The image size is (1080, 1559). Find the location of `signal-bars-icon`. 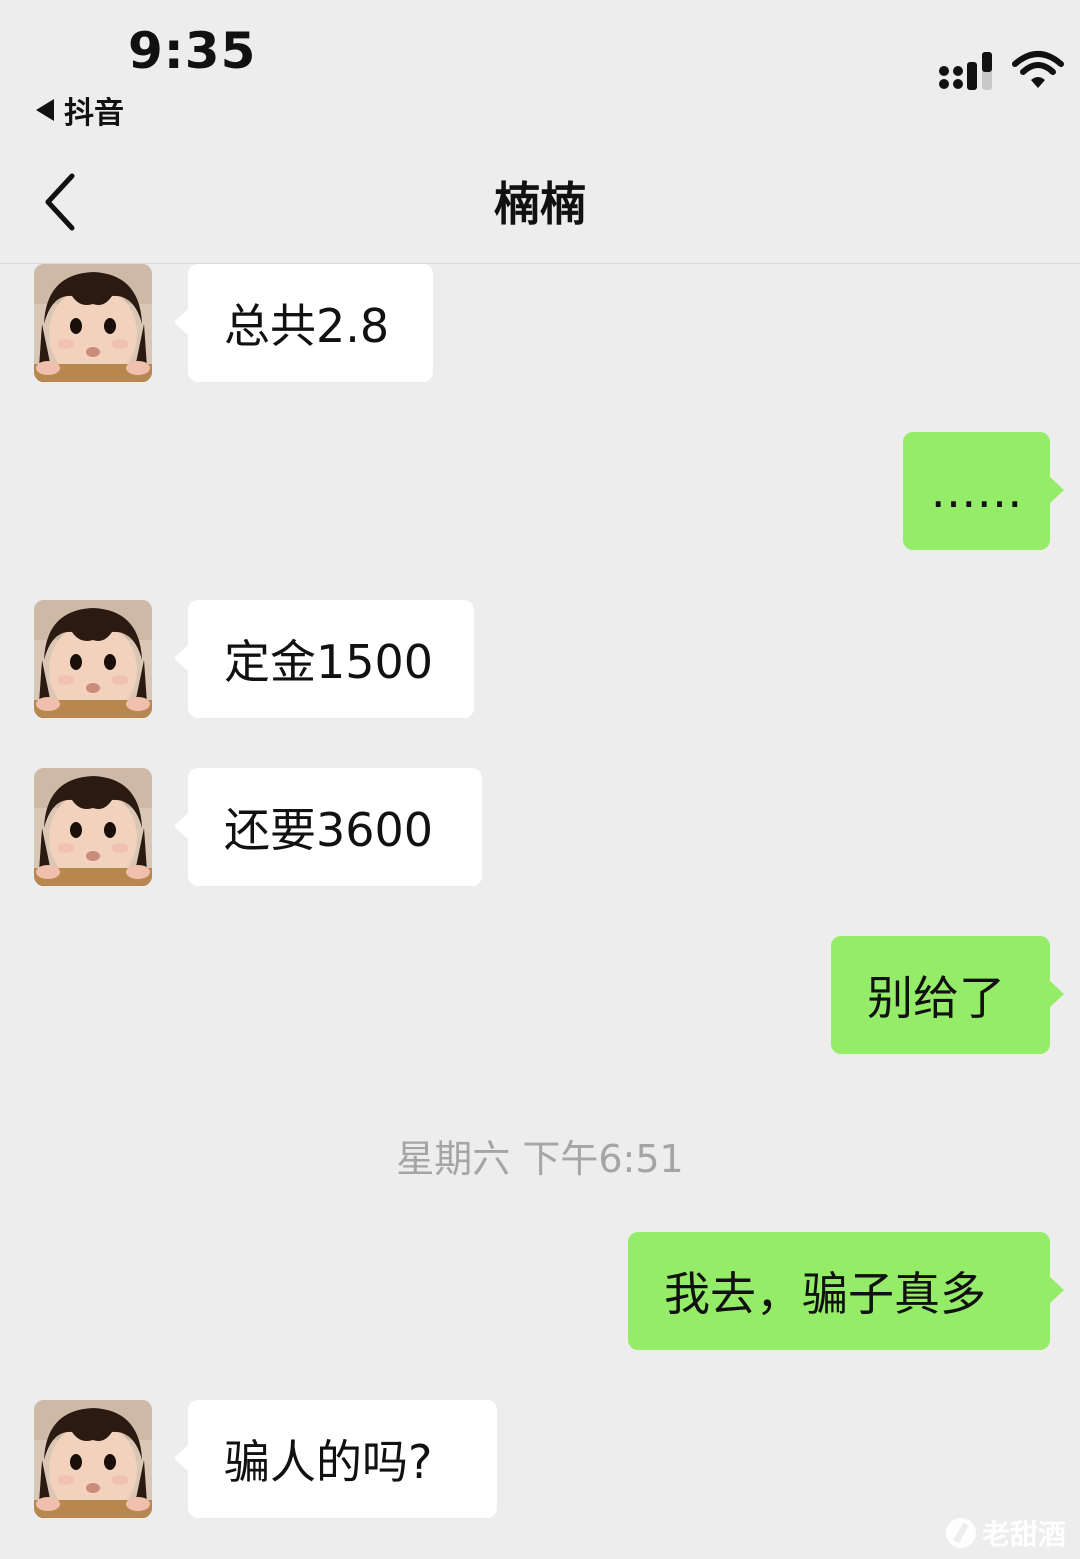

signal-bars-icon is located at coordinates (965, 71).